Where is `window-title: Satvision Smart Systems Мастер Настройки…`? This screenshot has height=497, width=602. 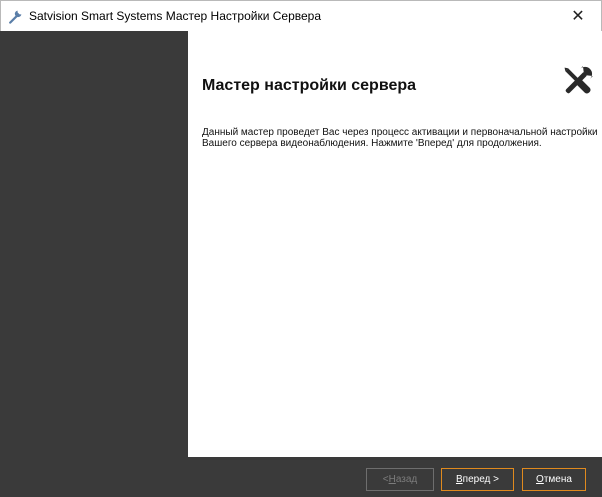 window-title: Satvision Smart Systems Мастер Настройки… is located at coordinates (175, 16).